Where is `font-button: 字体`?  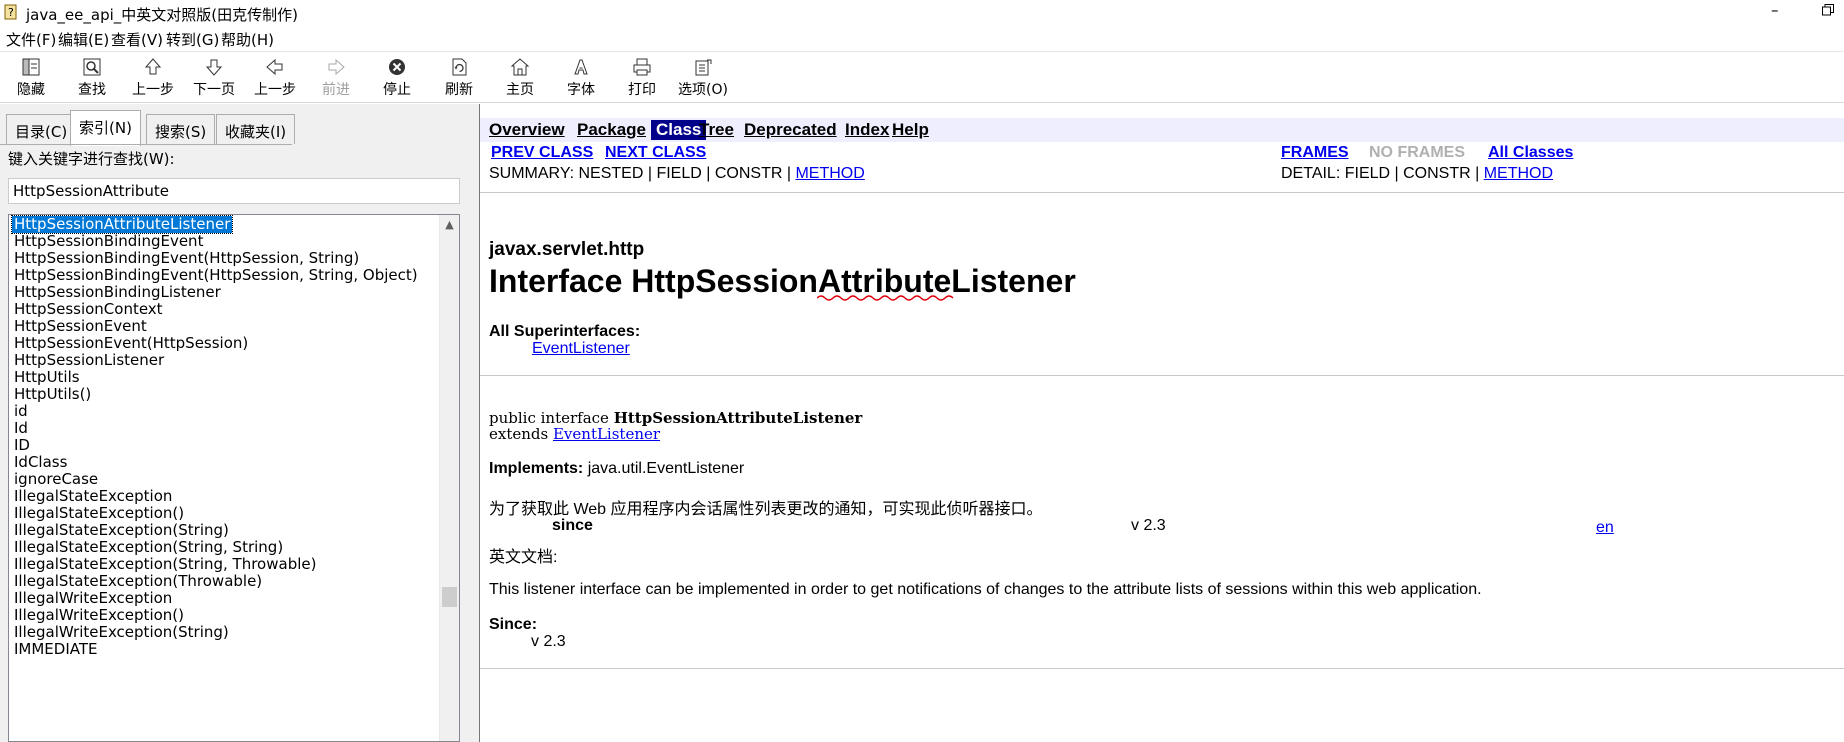
font-button: 字体 is located at coordinates (581, 77).